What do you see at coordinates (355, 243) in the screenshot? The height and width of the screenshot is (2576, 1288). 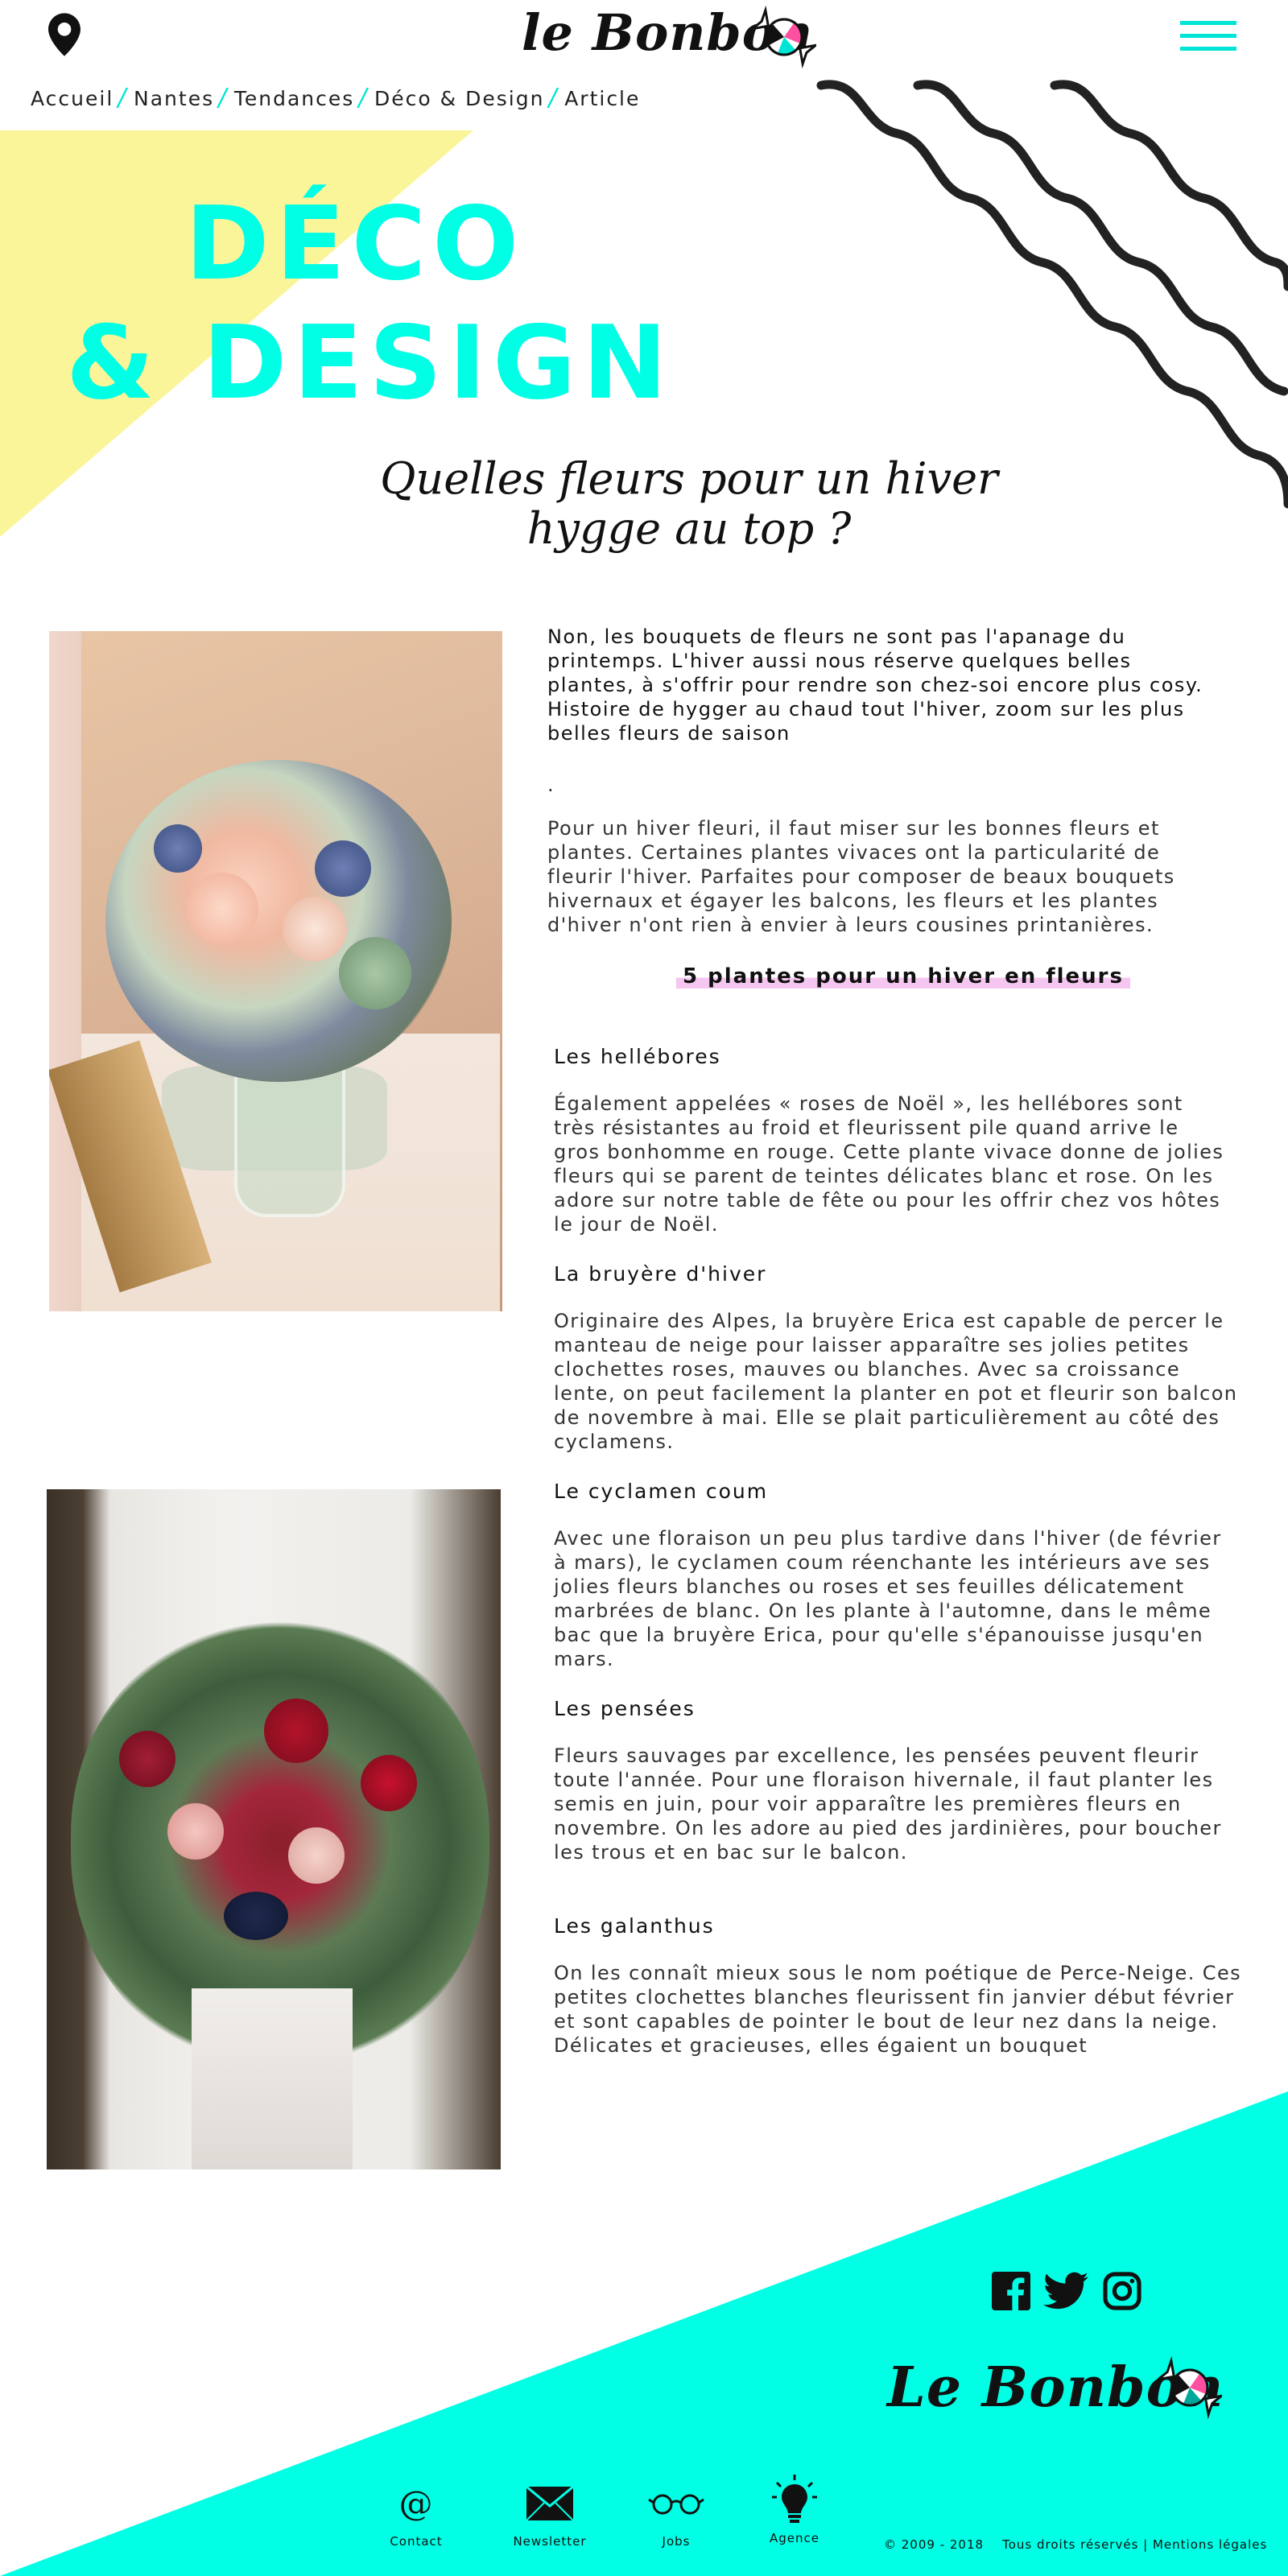 I see `category-title-line1: DÉCO` at bounding box center [355, 243].